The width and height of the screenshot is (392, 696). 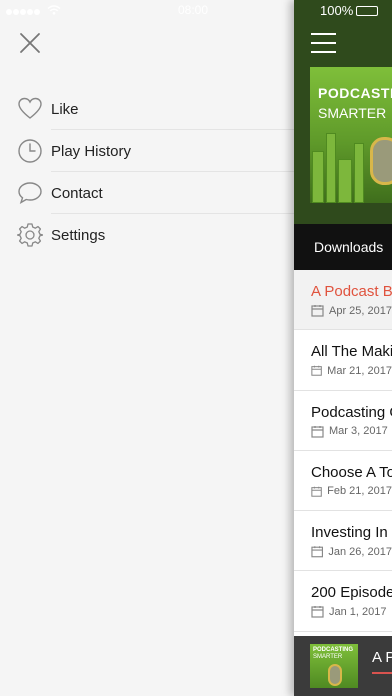 I want to click on menu-item-play-history: Play History, so click(x=147, y=151).